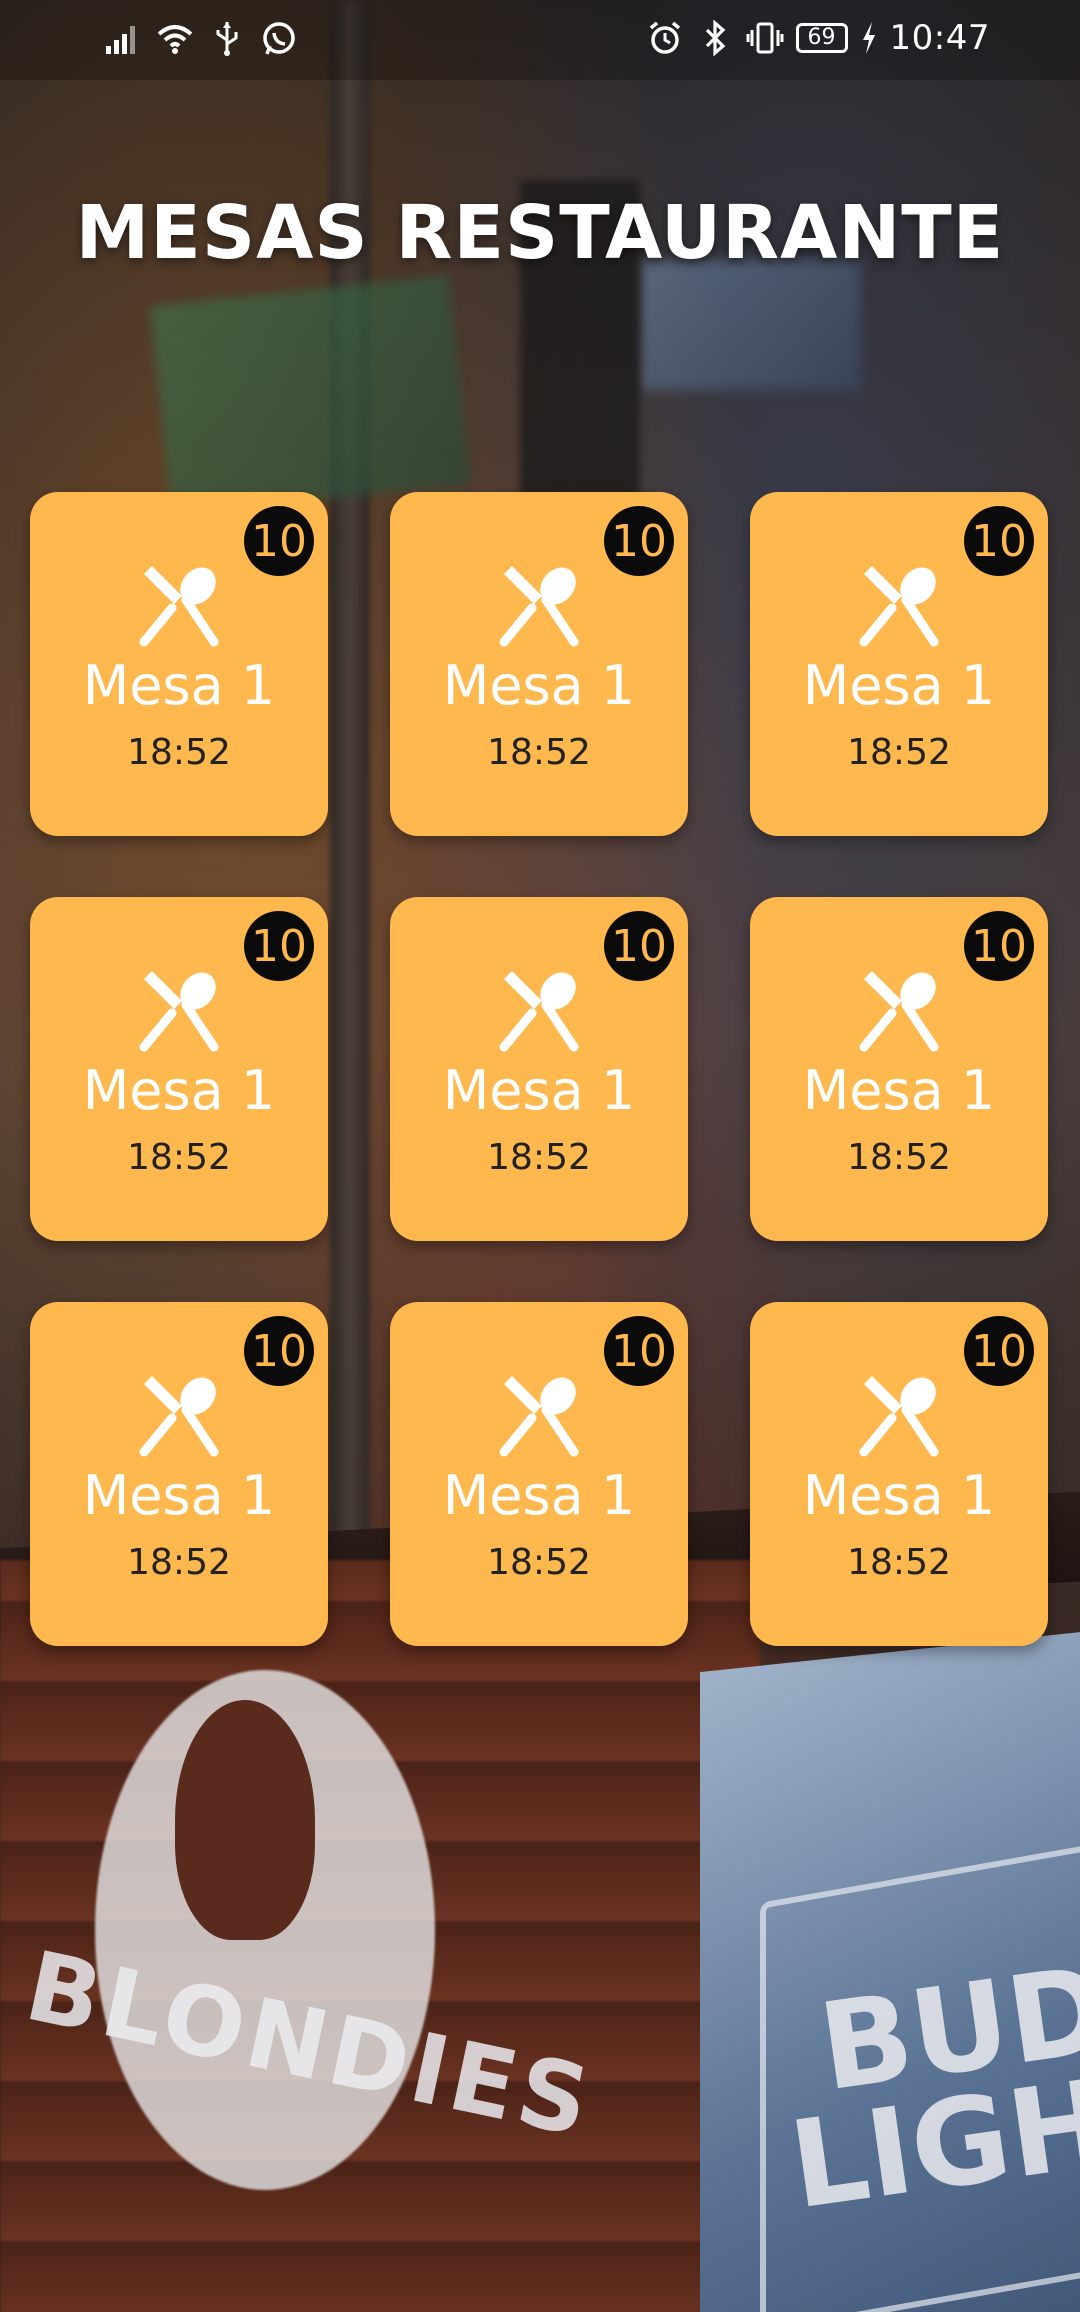 Image resolution: width=1080 pixels, height=2312 pixels. What do you see at coordinates (540, 40) in the screenshot?
I see `status-bar: 69 10:47` at bounding box center [540, 40].